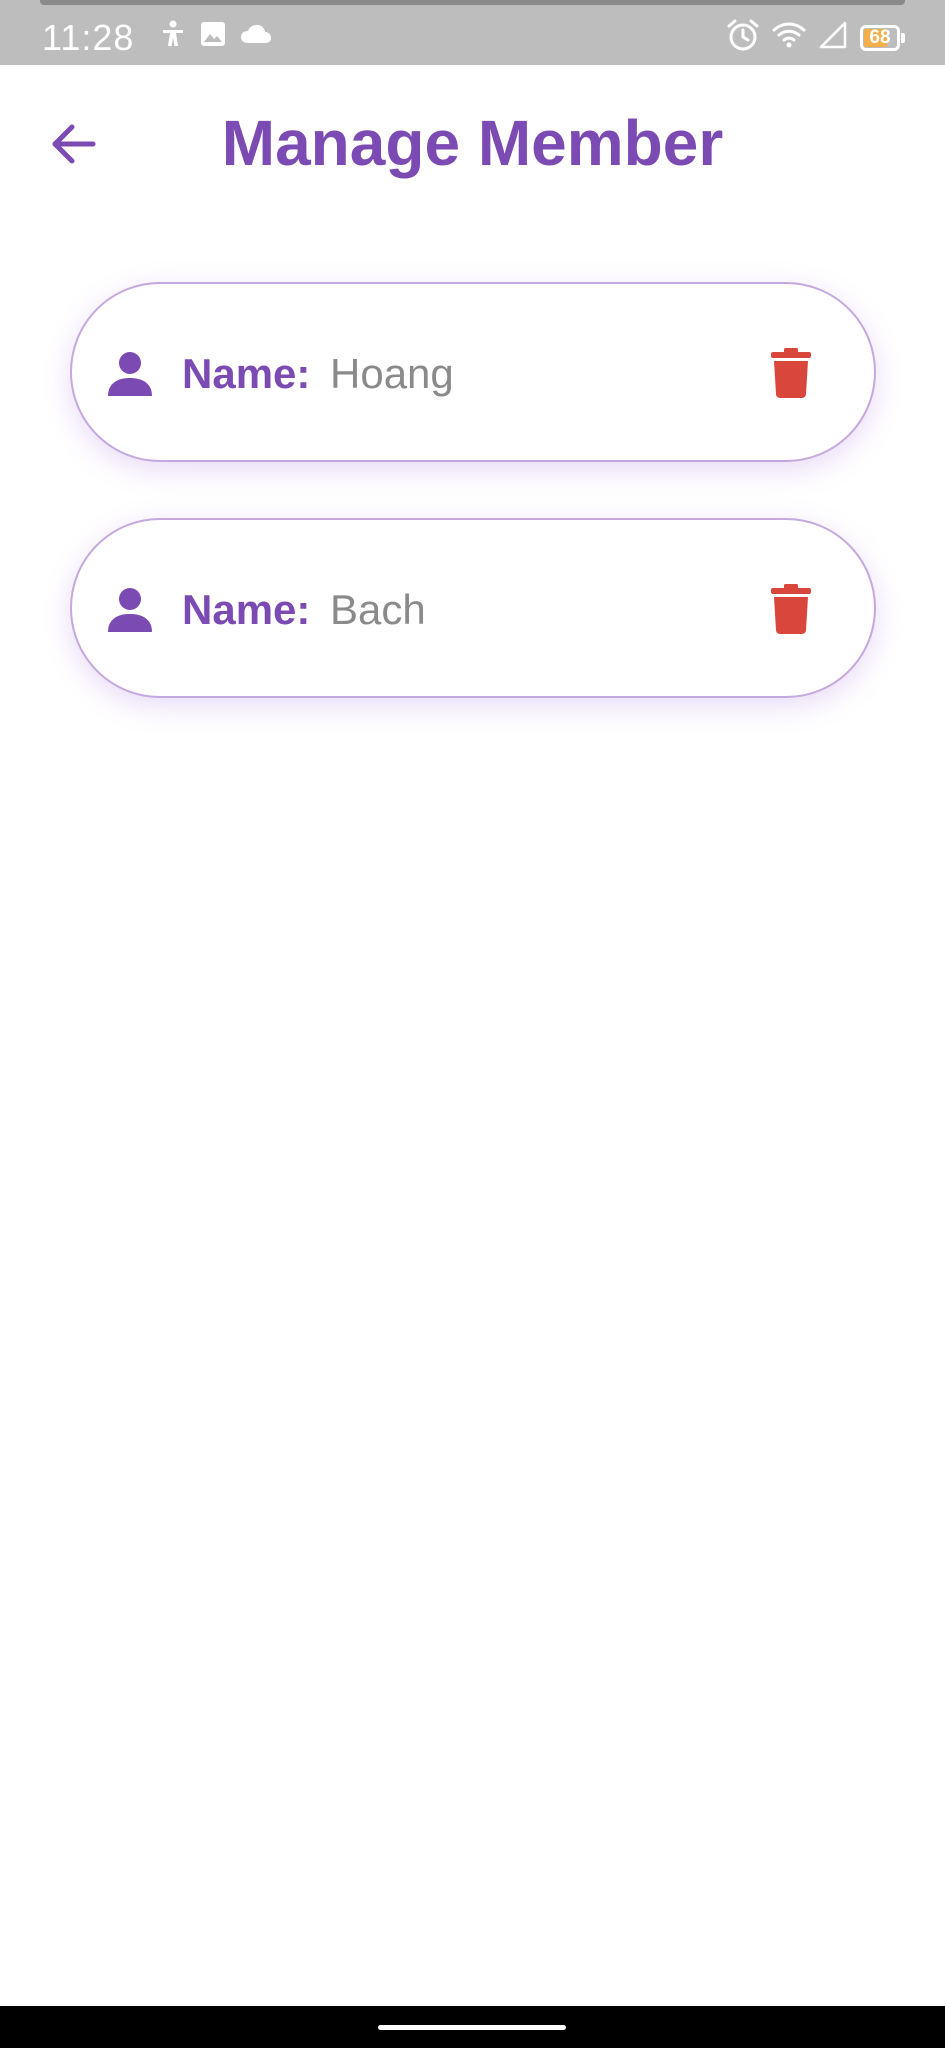  I want to click on status-left-icons, so click(216, 36).